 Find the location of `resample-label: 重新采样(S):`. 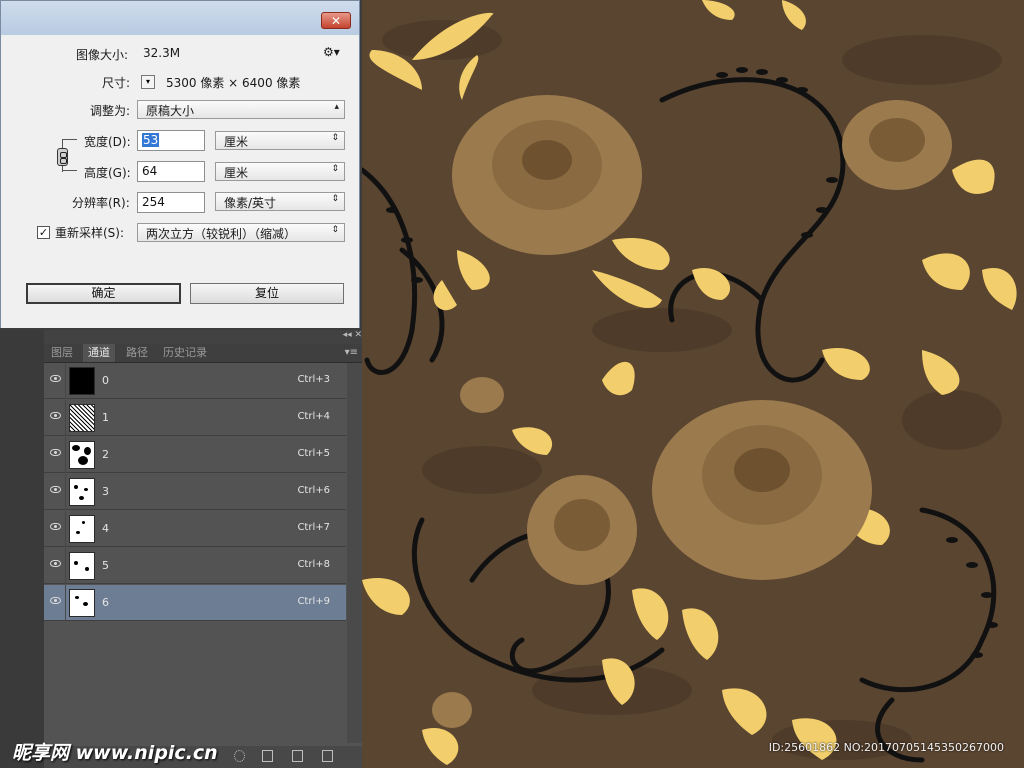

resample-label: 重新采样(S): is located at coordinates (90, 233).